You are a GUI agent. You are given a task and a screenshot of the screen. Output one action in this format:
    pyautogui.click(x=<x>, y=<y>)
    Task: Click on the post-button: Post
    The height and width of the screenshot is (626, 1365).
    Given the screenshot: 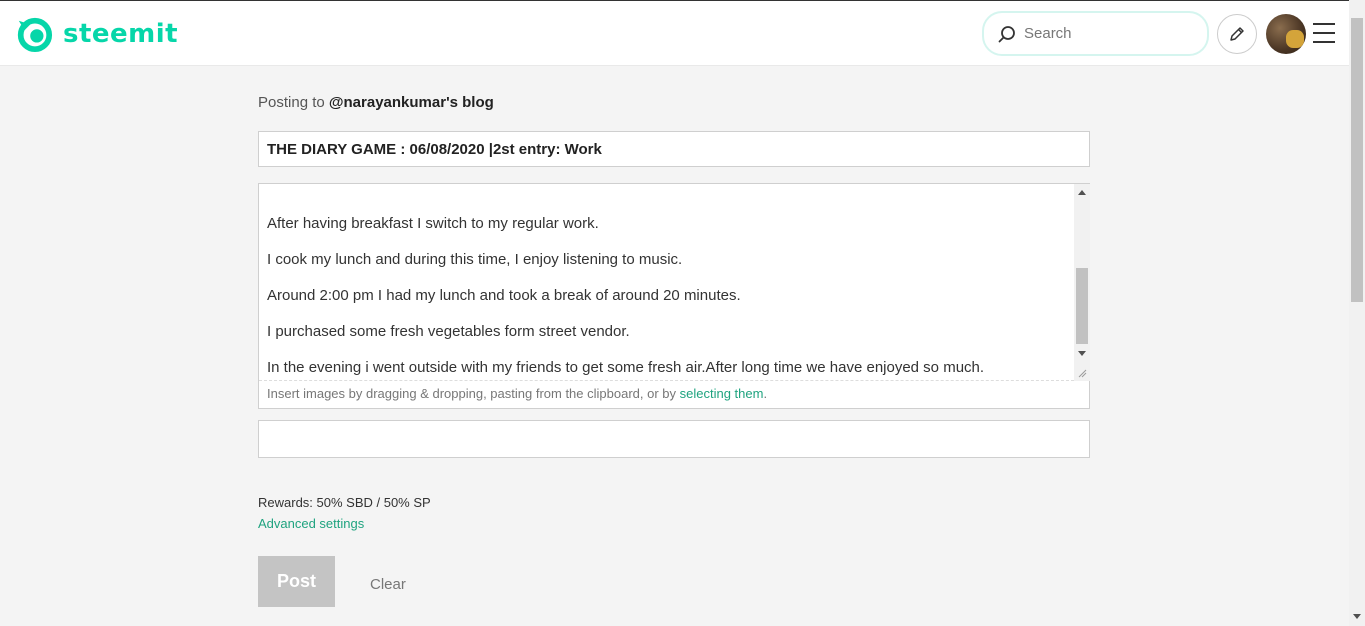 What is the action you would take?
    pyautogui.click(x=296, y=581)
    